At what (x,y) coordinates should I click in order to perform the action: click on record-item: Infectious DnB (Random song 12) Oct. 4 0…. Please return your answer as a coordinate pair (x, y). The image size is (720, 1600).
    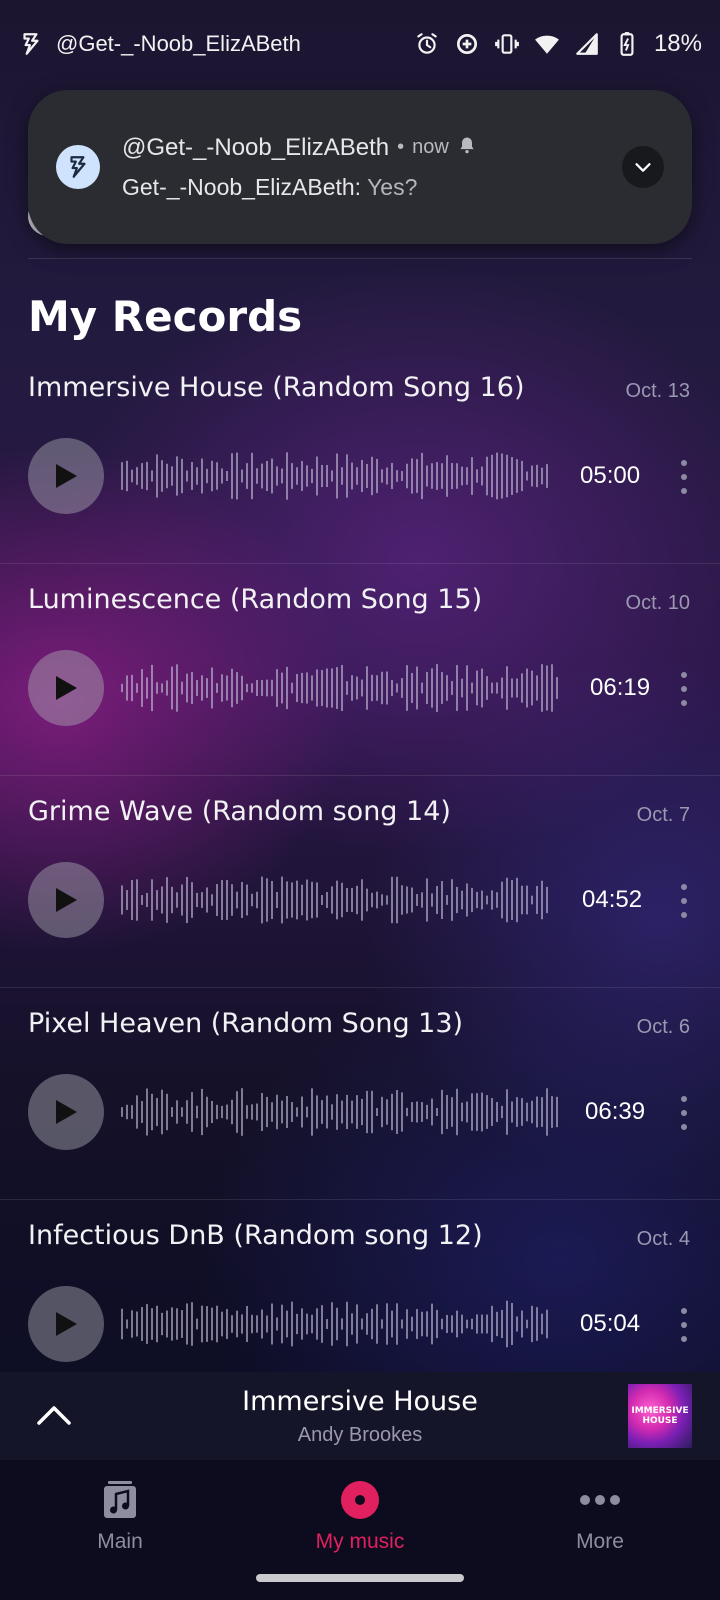
    Looking at the image, I should click on (360, 1285).